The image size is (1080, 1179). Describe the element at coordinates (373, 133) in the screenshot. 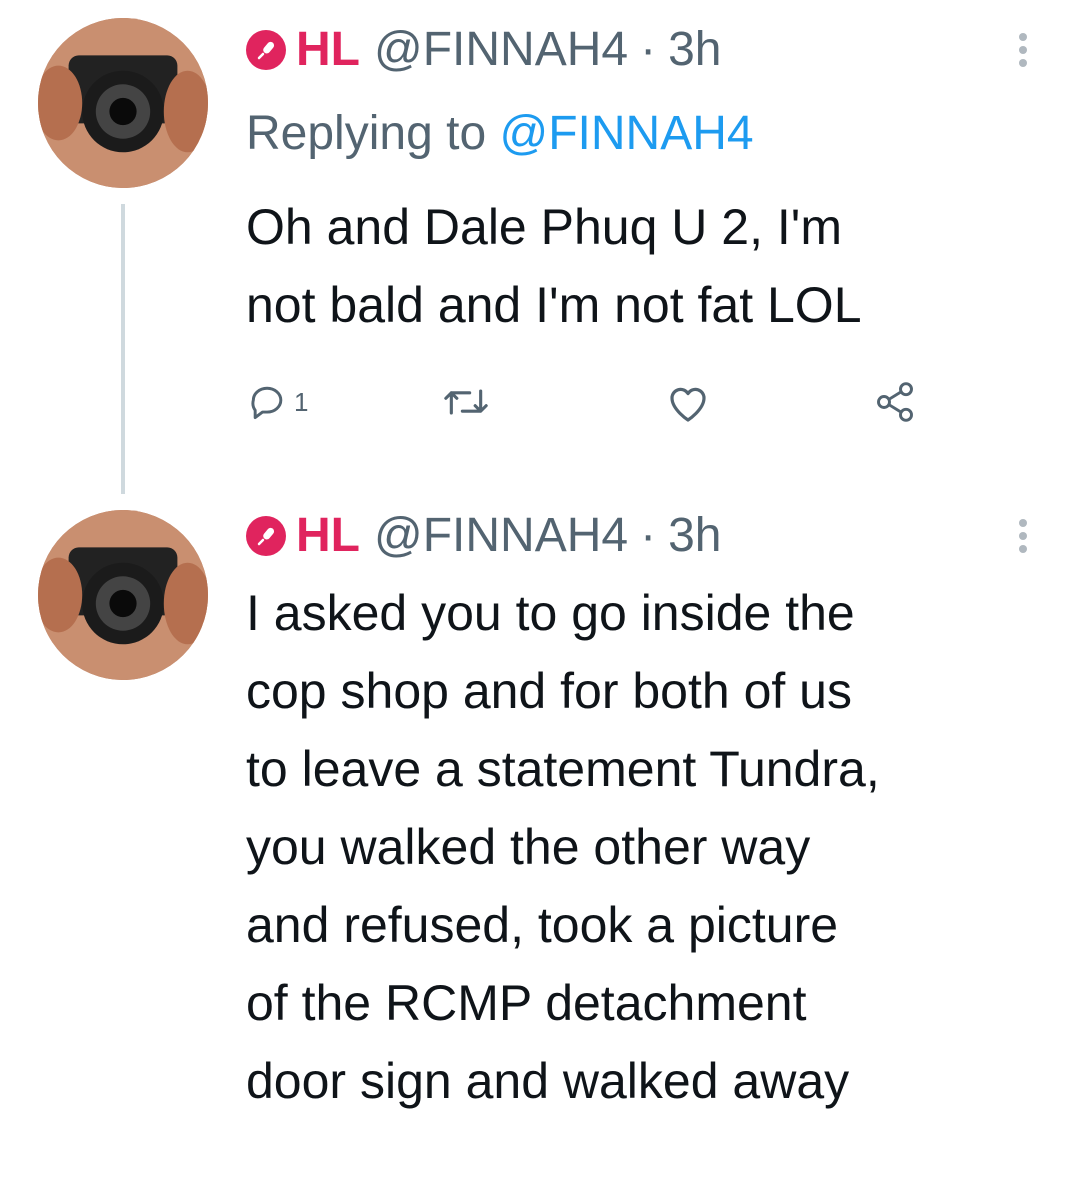

I see `replying-prefix: Replying to` at that location.